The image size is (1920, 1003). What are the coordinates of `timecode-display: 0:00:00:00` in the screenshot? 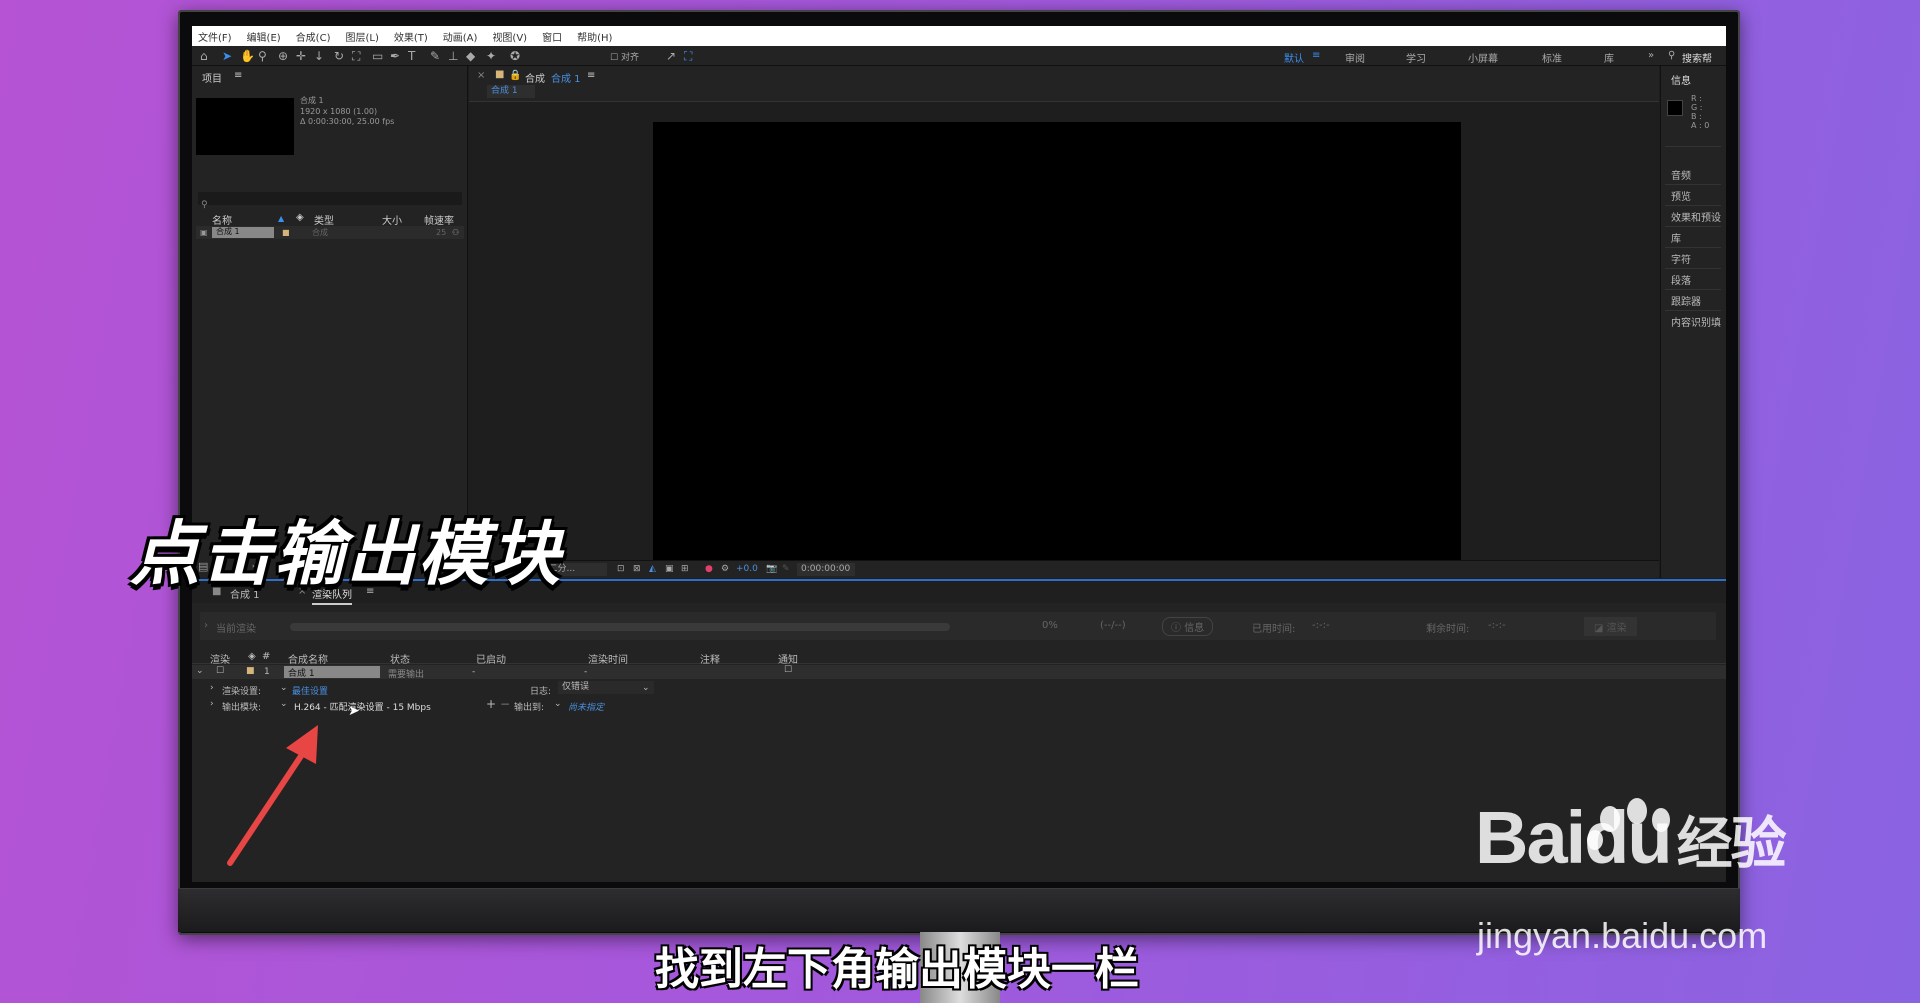 It's located at (826, 569).